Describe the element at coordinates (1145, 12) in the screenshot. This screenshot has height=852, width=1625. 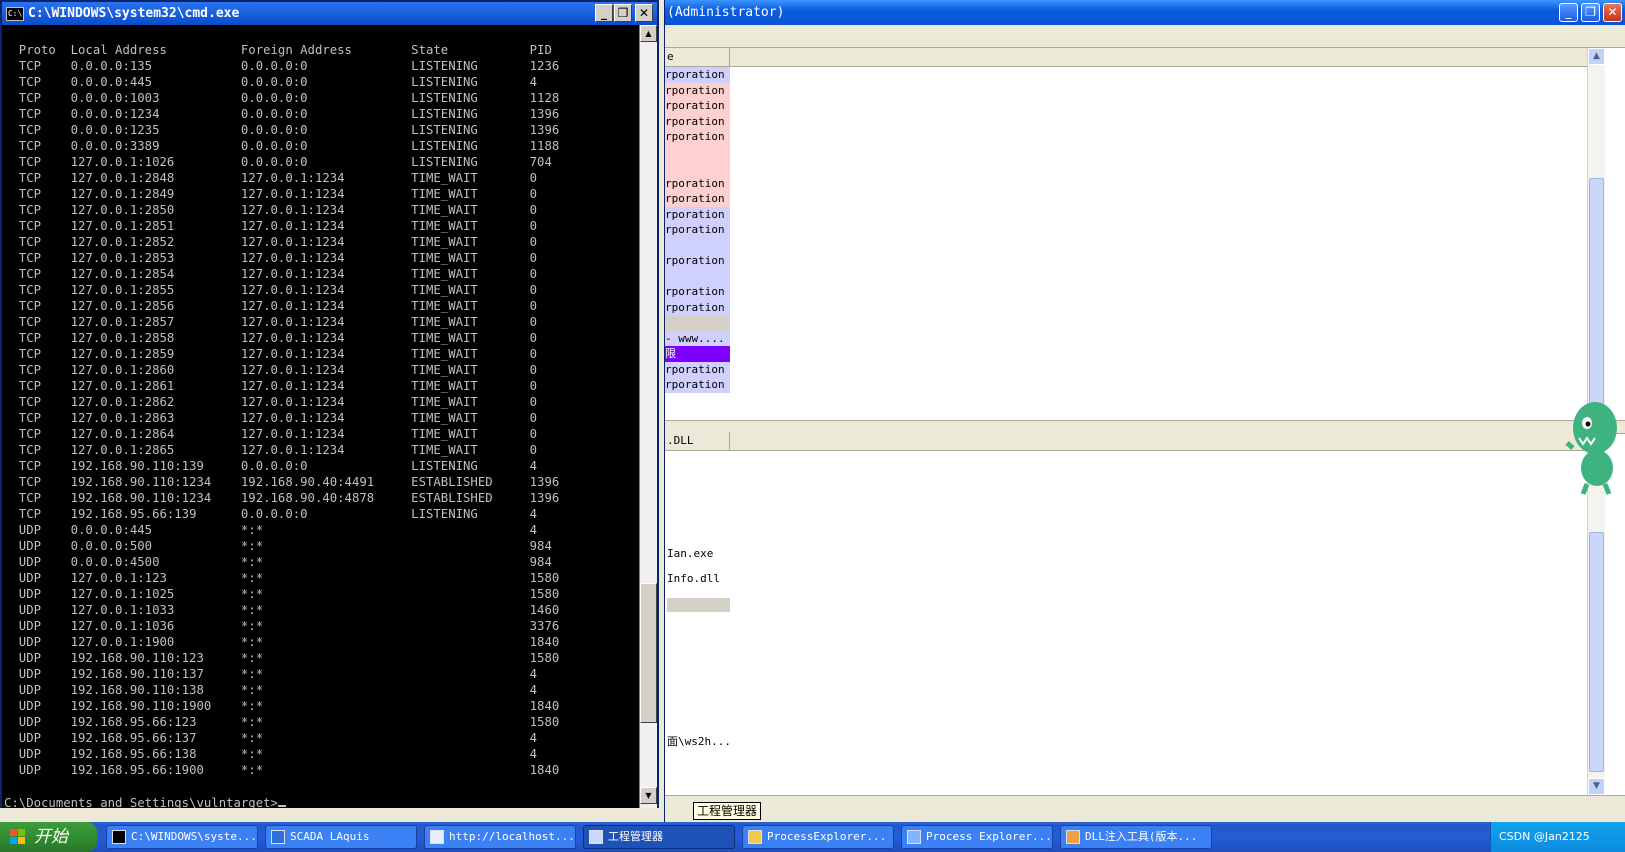
I see `process-explorer-titlebar: (Administrator) _ ❐ ✕` at that location.